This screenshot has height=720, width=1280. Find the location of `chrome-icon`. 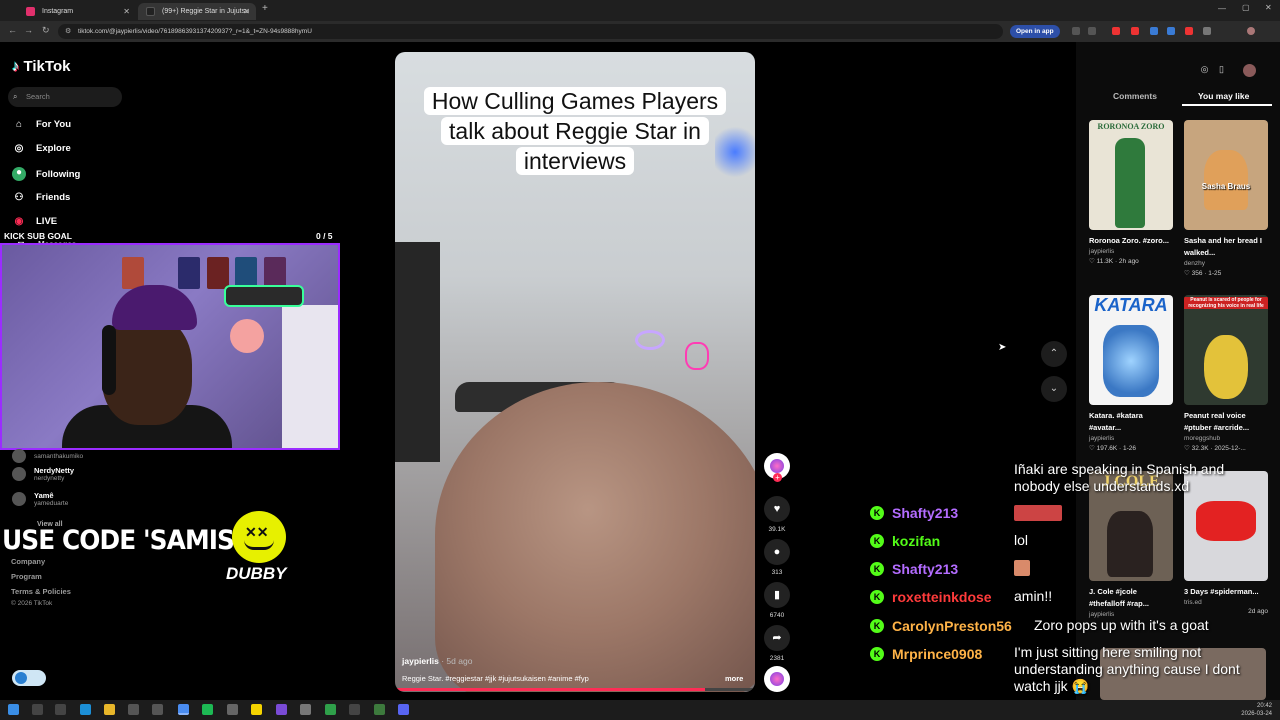

chrome-icon is located at coordinates (183, 709).